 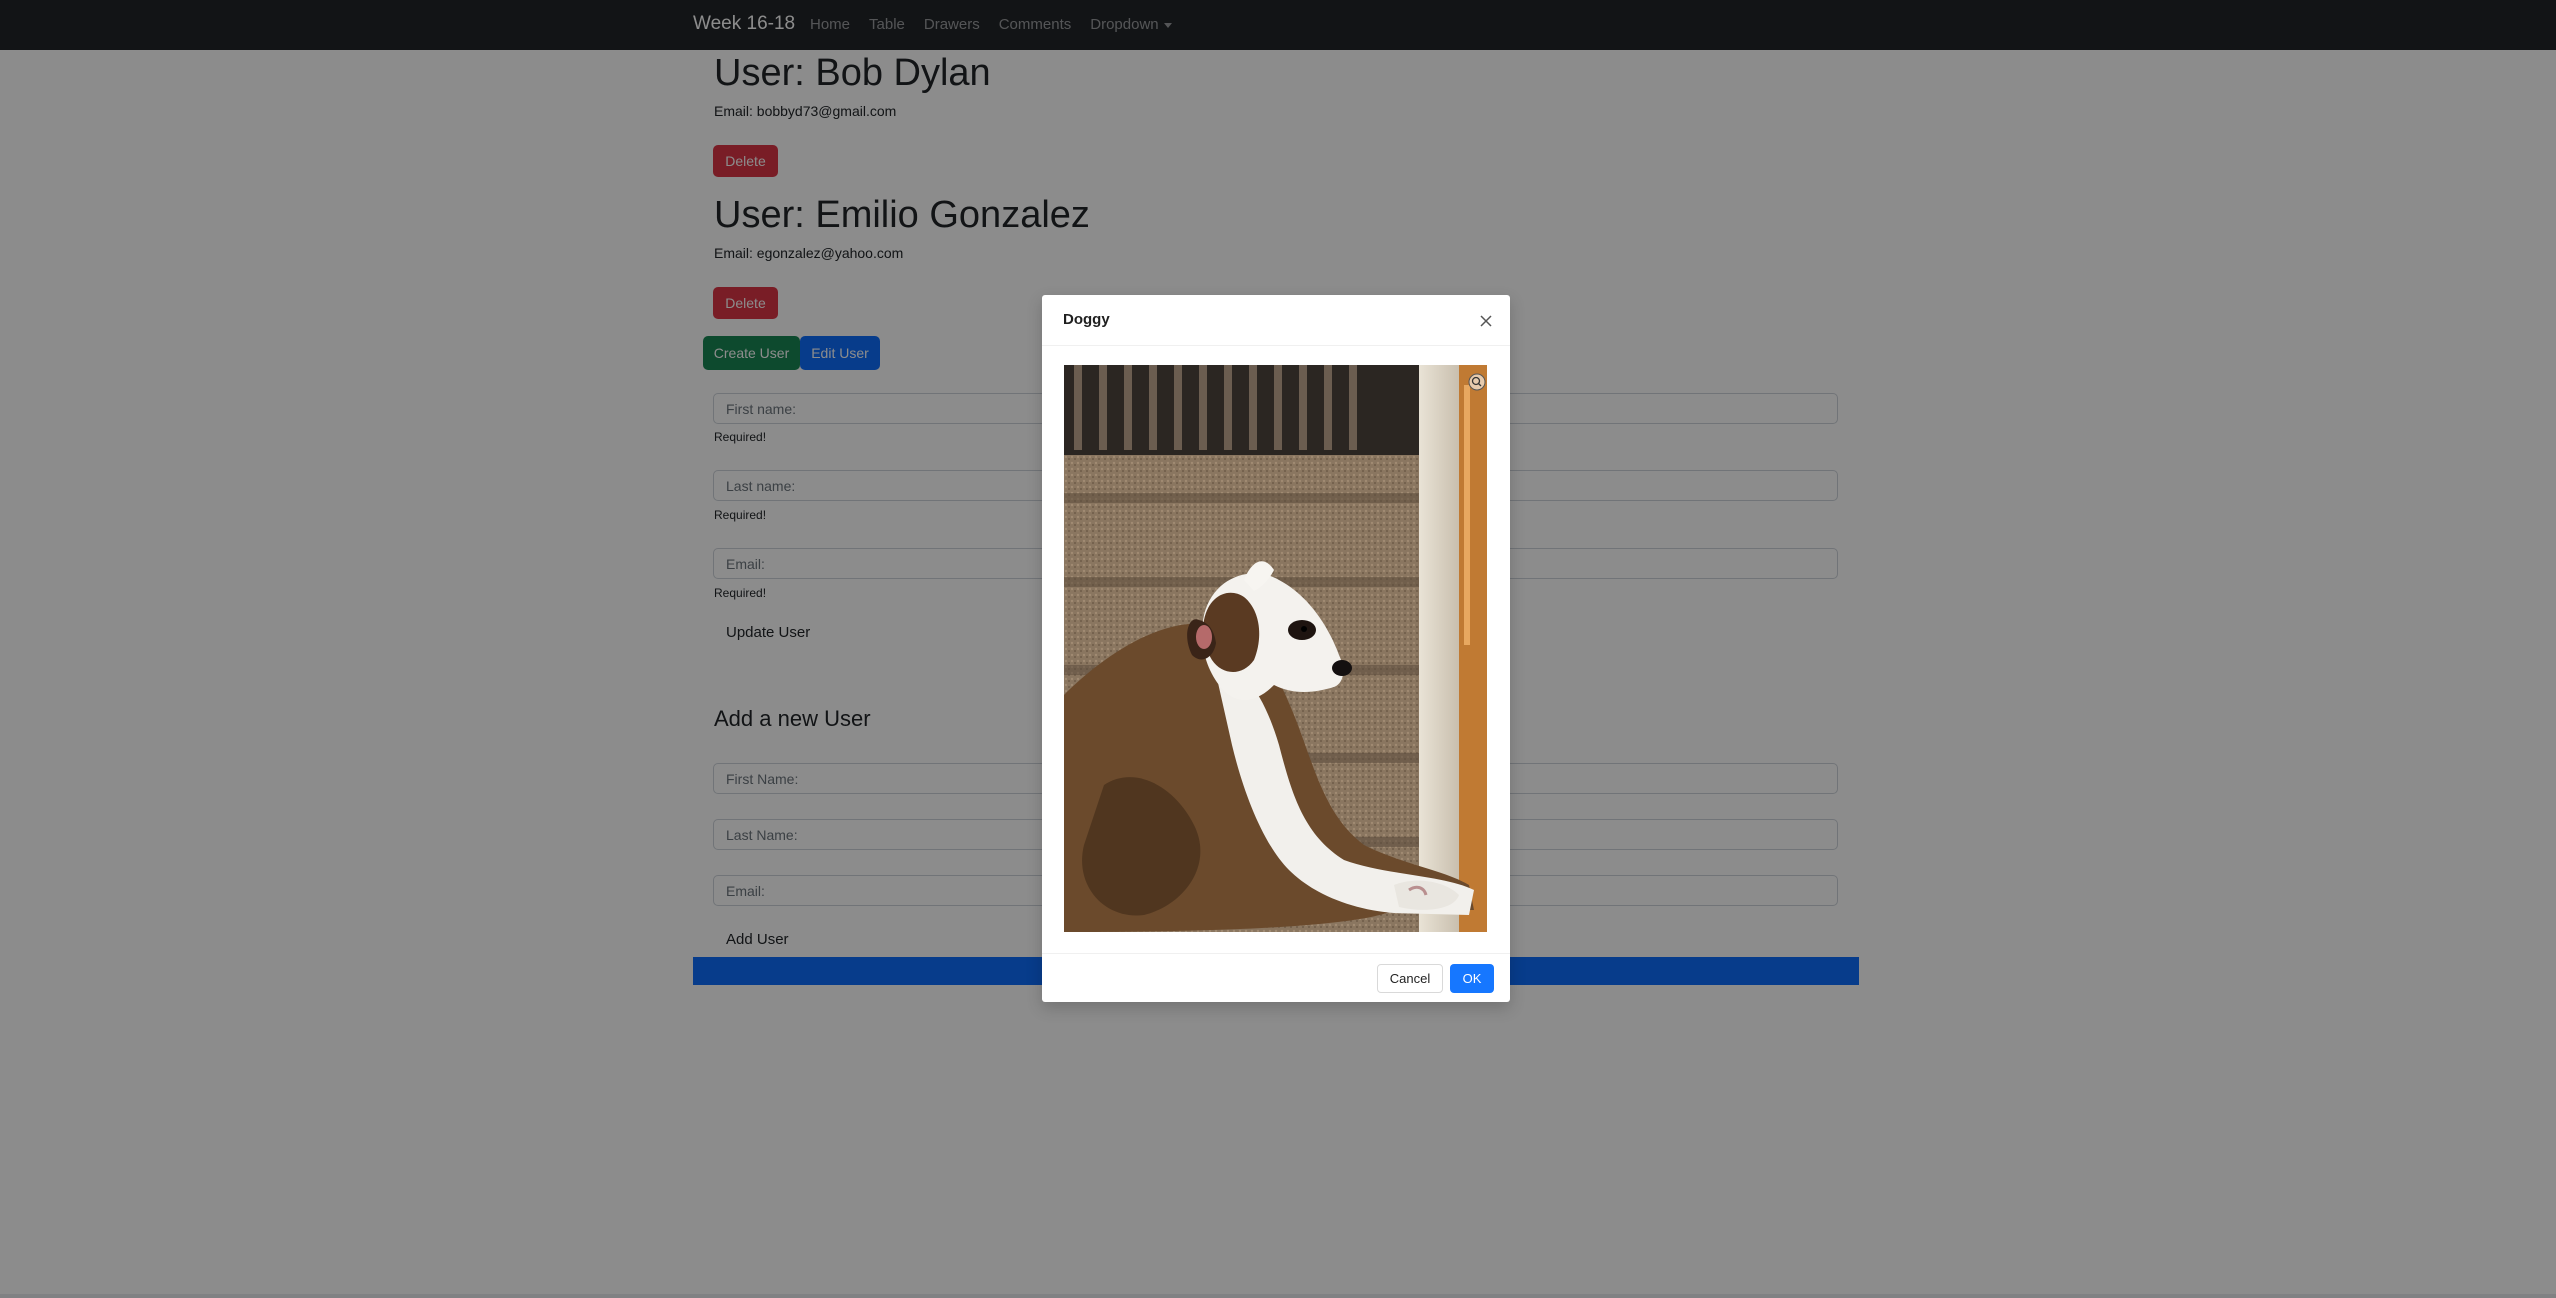 I want to click on image-modal: Doggy Cancel OK, so click(x=1276, y=648).